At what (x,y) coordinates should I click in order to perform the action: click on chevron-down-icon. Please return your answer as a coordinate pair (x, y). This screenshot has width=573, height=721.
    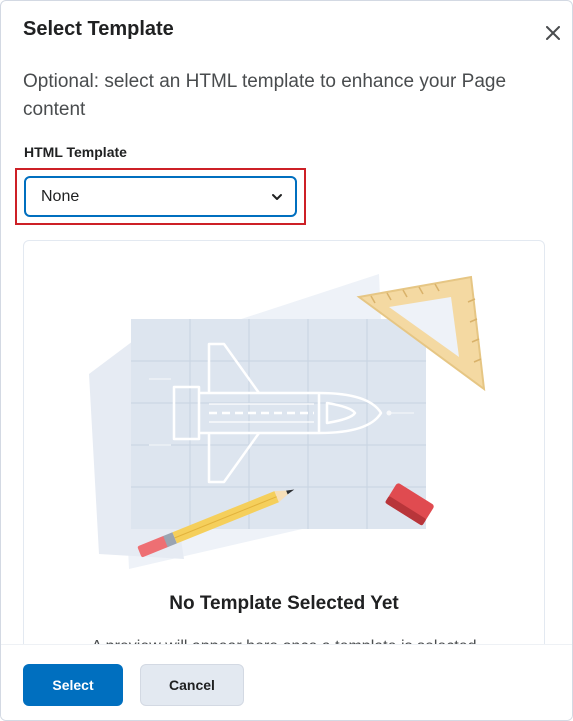
    Looking at the image, I should click on (277, 196).